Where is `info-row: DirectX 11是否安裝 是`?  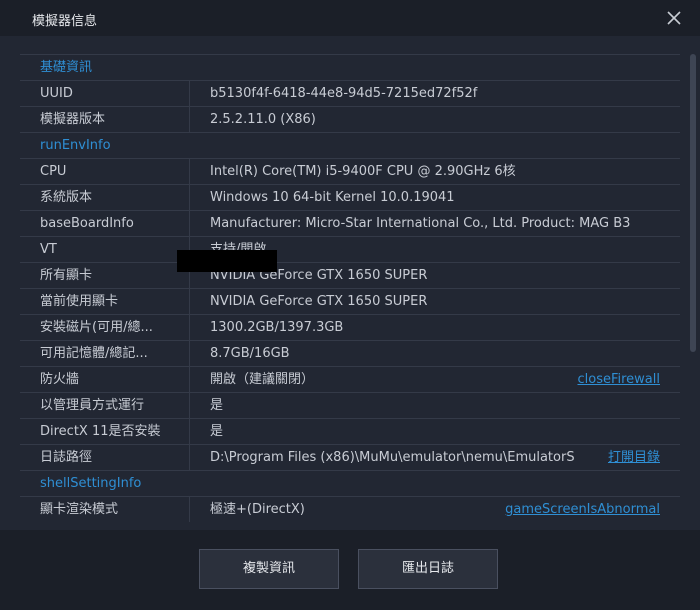
info-row: DirectX 11是否安裝 是 is located at coordinates (350, 431).